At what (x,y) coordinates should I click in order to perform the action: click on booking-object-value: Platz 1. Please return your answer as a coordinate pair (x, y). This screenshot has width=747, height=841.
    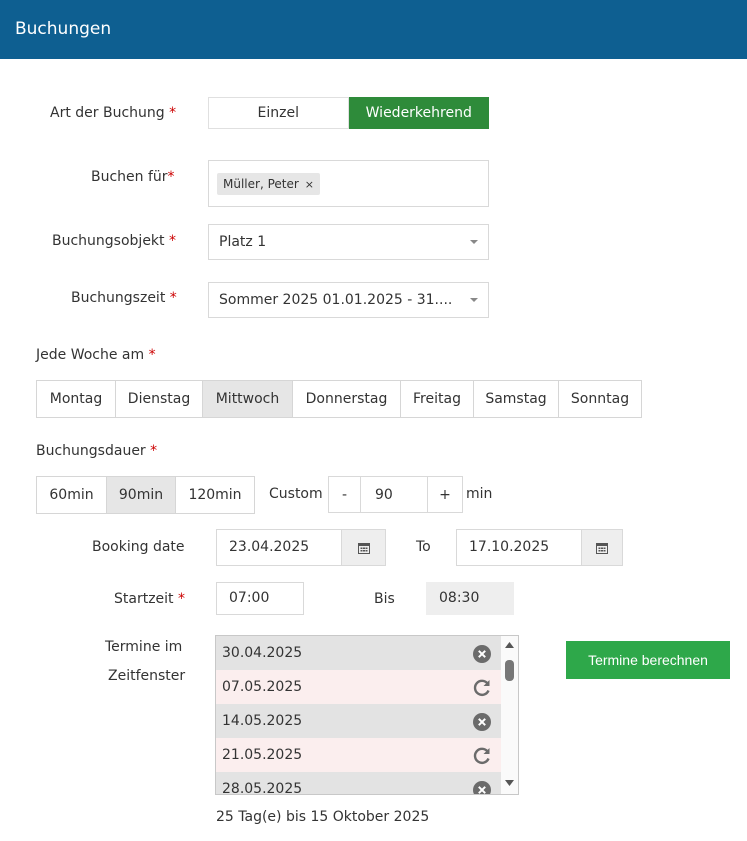
    Looking at the image, I should click on (243, 242).